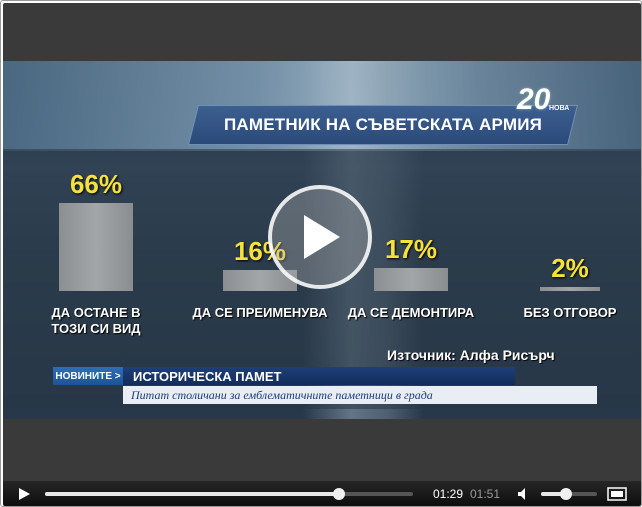 The width and height of the screenshot is (642, 507). What do you see at coordinates (319, 376) in the screenshot?
I see `headline: ИСТОРИЧЕСКА ПАМЕТ` at bounding box center [319, 376].